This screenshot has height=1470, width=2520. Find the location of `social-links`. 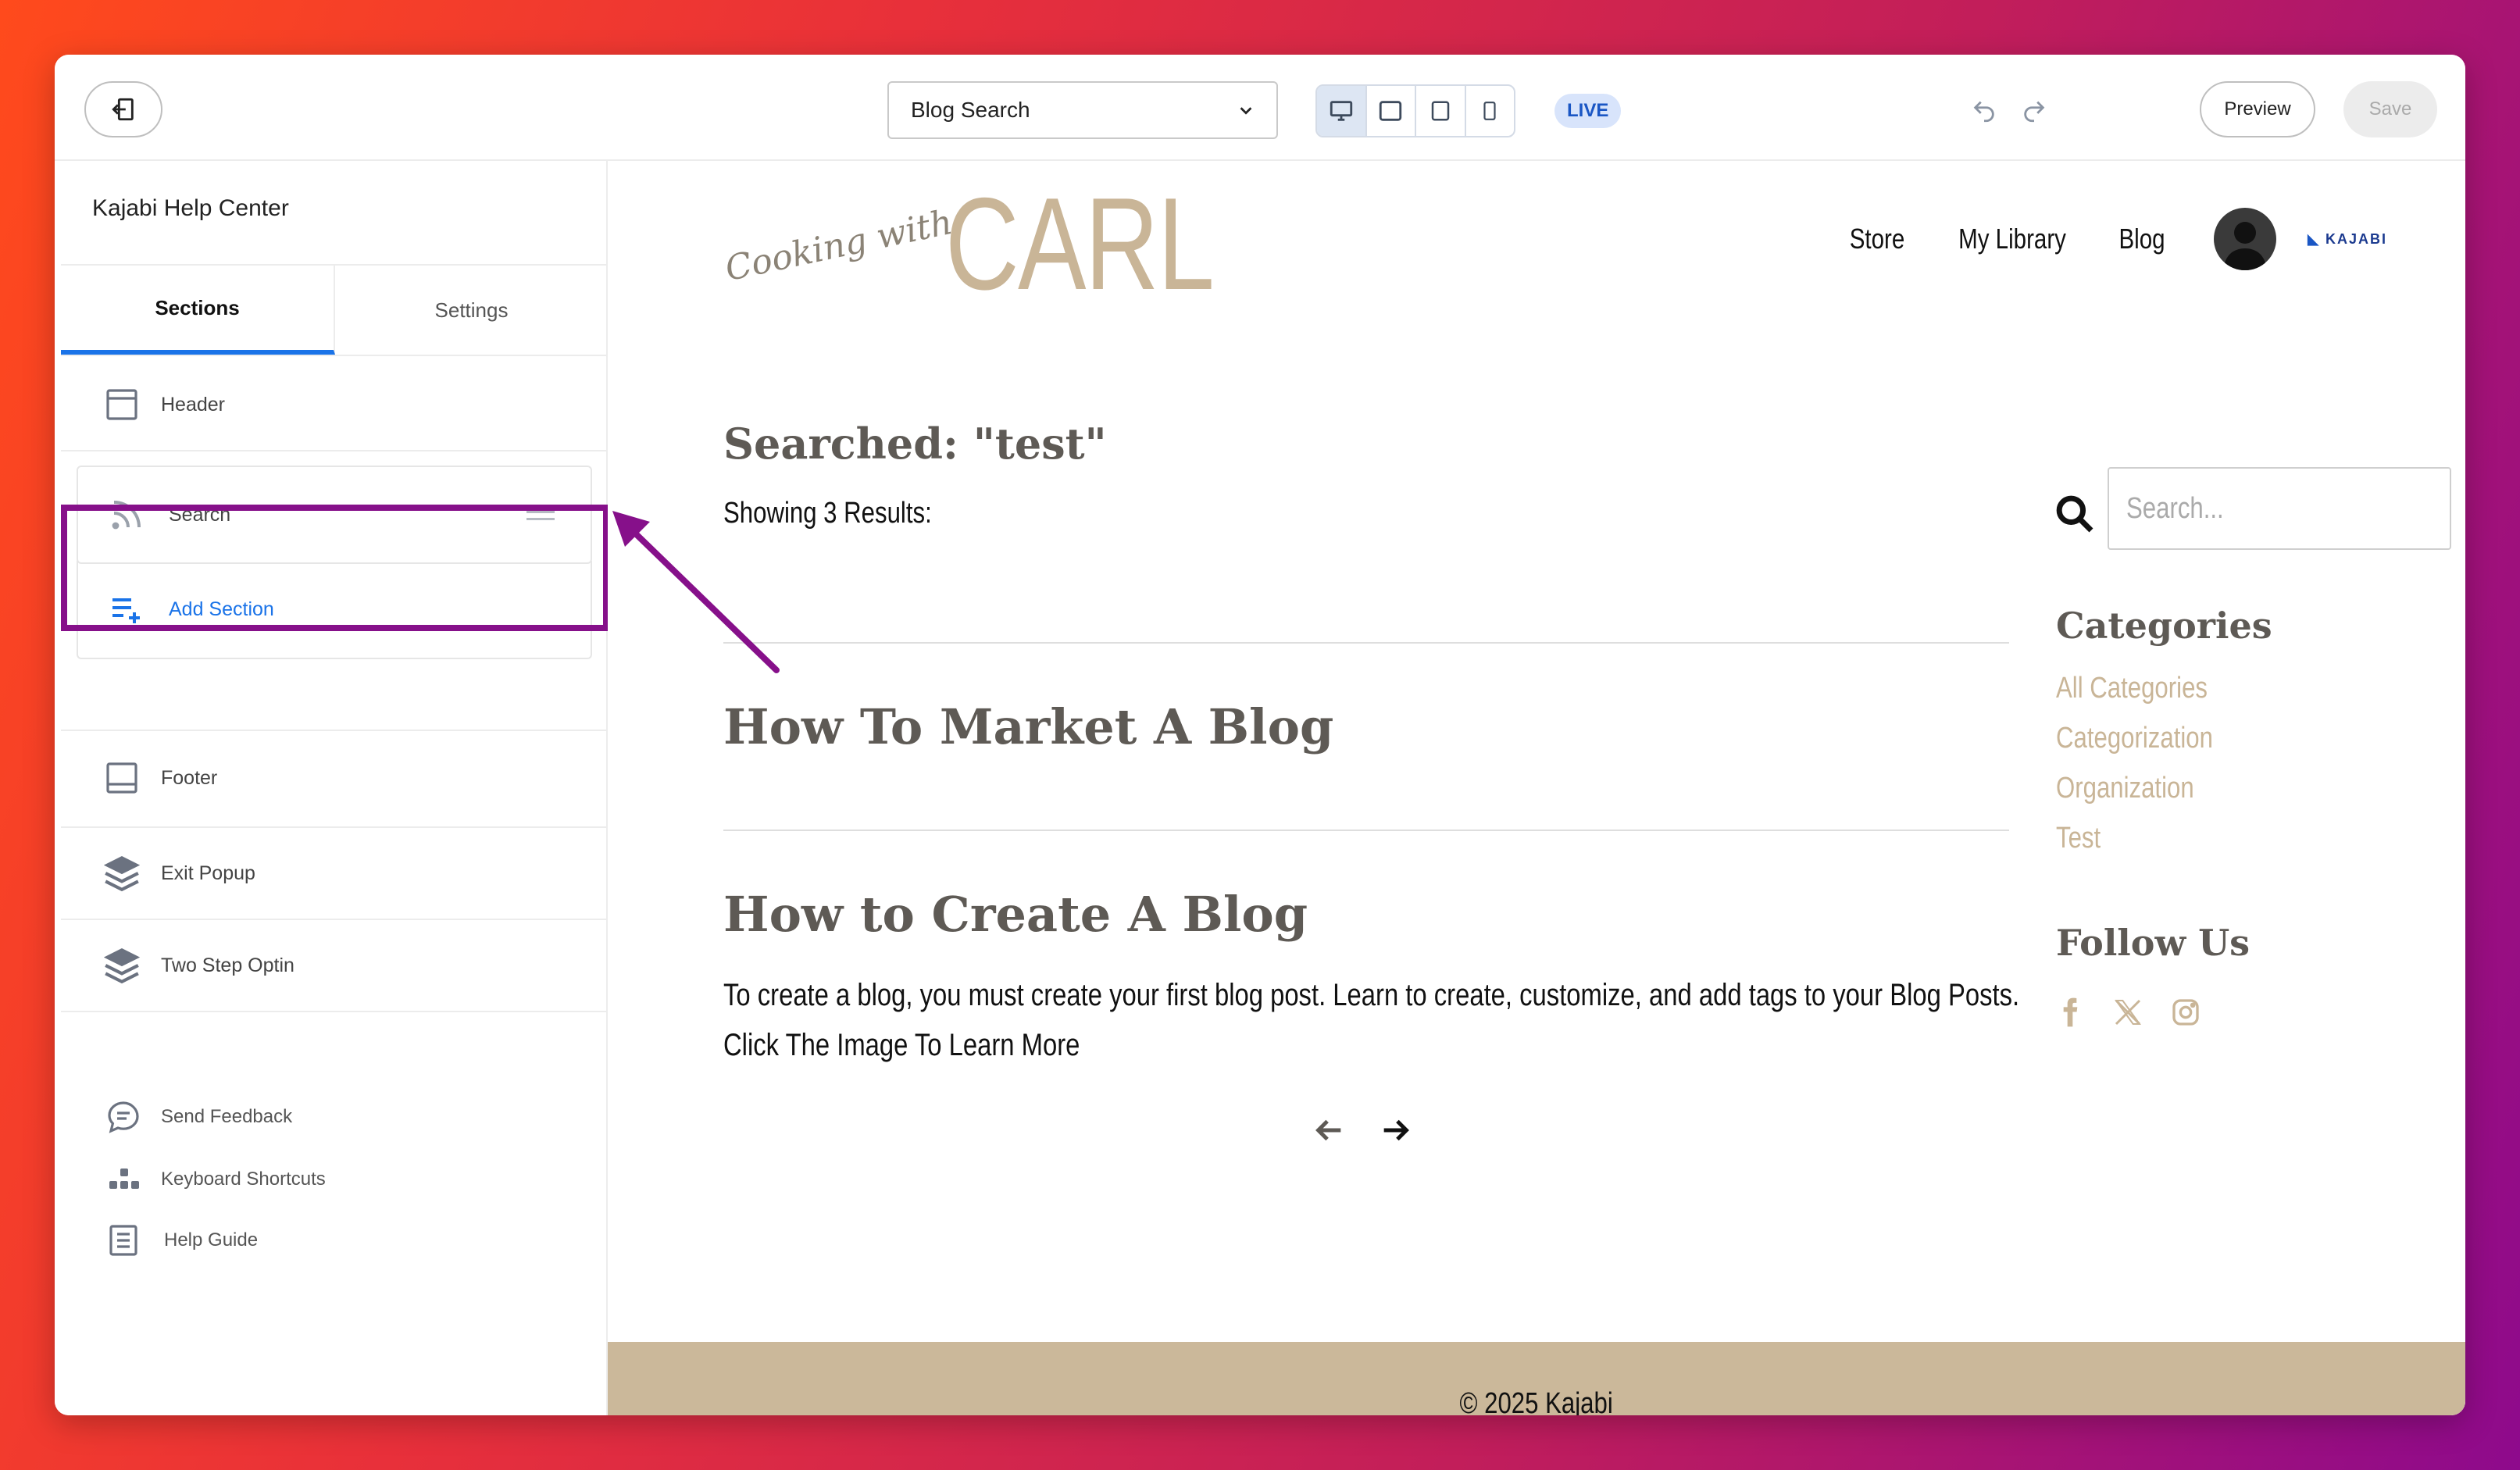

social-links is located at coordinates (2127, 1012).